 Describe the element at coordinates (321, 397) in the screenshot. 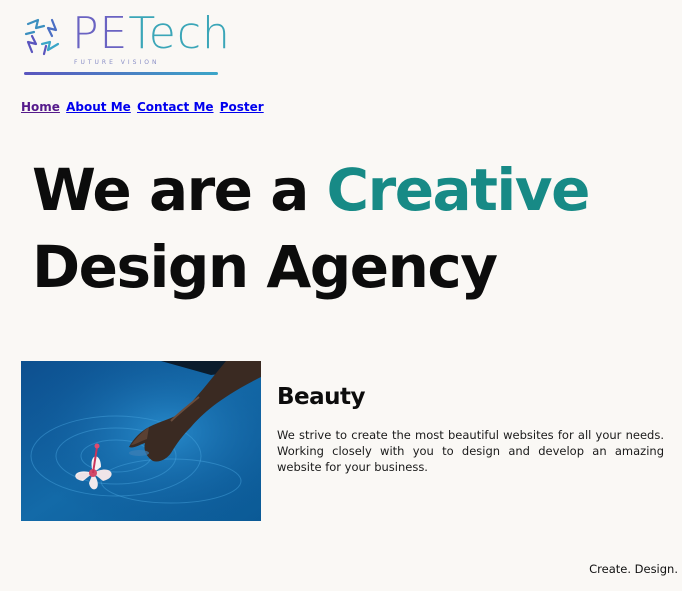

I see `feature-title: Beauty` at that location.